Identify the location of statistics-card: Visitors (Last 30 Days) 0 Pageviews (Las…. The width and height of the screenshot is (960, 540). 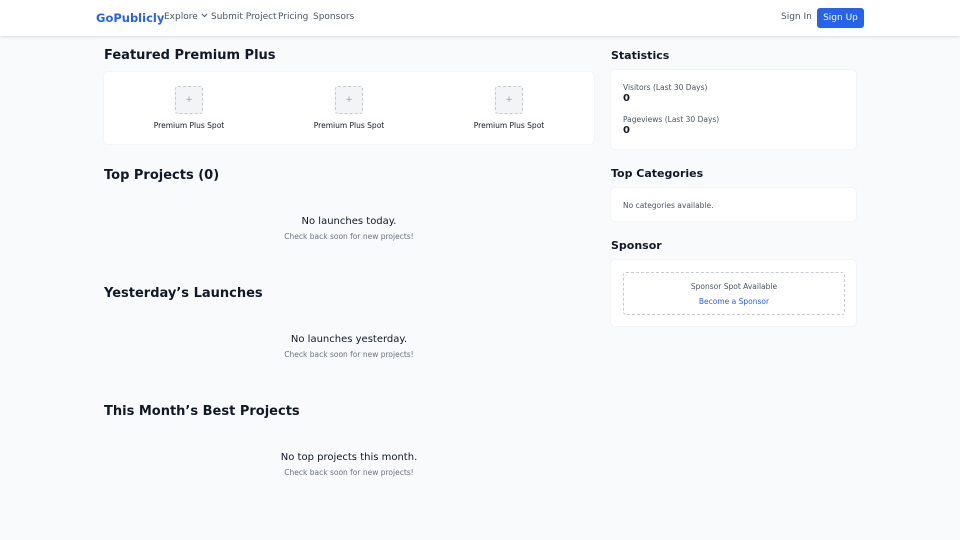
(733, 109).